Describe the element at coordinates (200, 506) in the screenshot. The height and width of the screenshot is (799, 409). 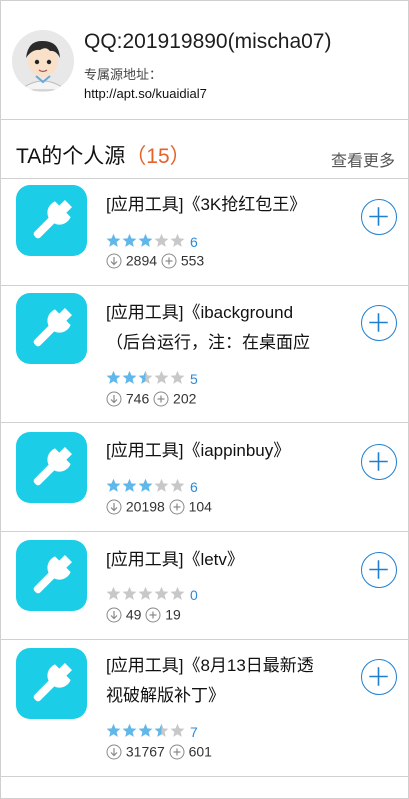
I see `add-count: 104` at that location.